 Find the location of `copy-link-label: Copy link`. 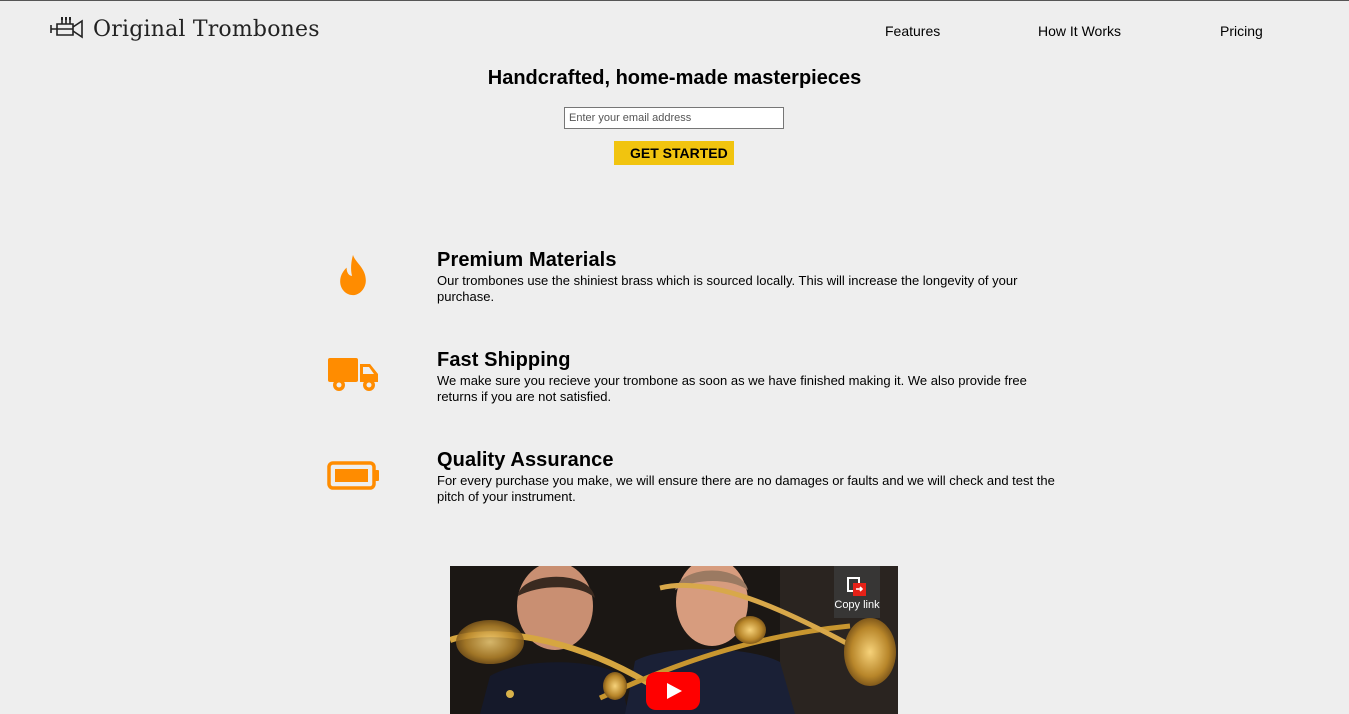

copy-link-label: Copy link is located at coordinates (857, 605).